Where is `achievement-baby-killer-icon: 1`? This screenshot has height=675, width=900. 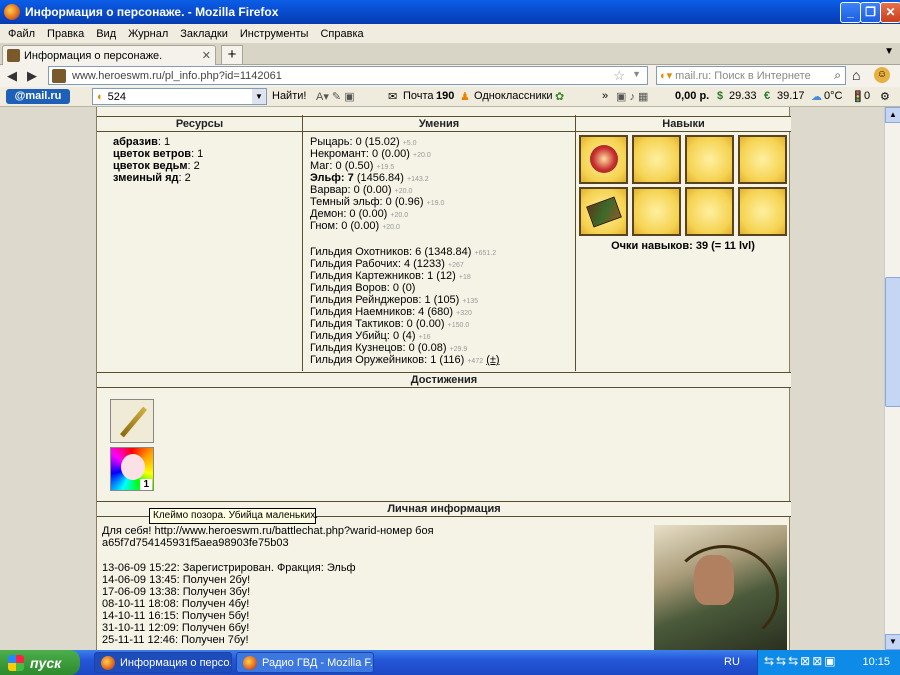
achievement-baby-killer-icon: 1 is located at coordinates (132, 469).